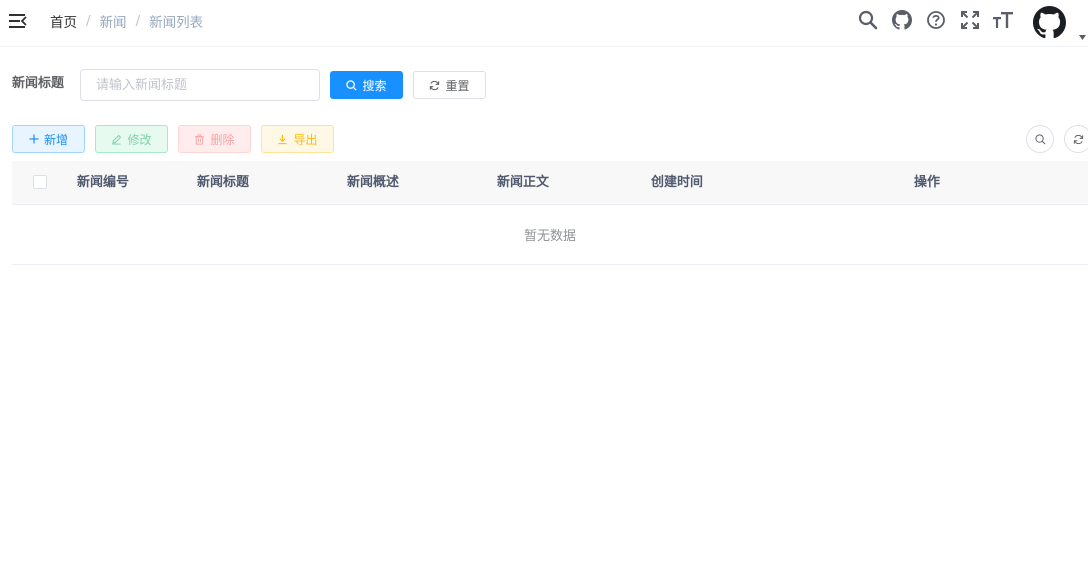 This screenshot has height=588, width=1088. What do you see at coordinates (1003, 20) in the screenshot?
I see `font-size-icon` at bounding box center [1003, 20].